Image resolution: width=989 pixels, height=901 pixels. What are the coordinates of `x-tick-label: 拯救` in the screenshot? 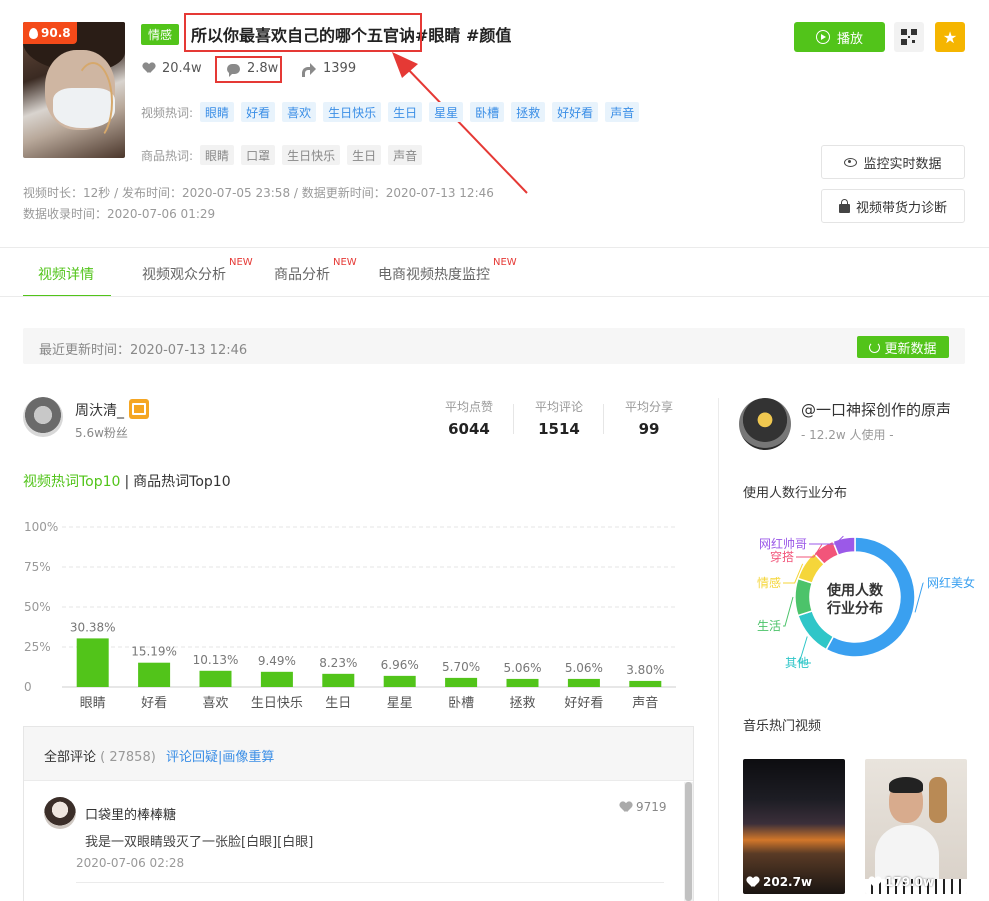 It's located at (522, 703).